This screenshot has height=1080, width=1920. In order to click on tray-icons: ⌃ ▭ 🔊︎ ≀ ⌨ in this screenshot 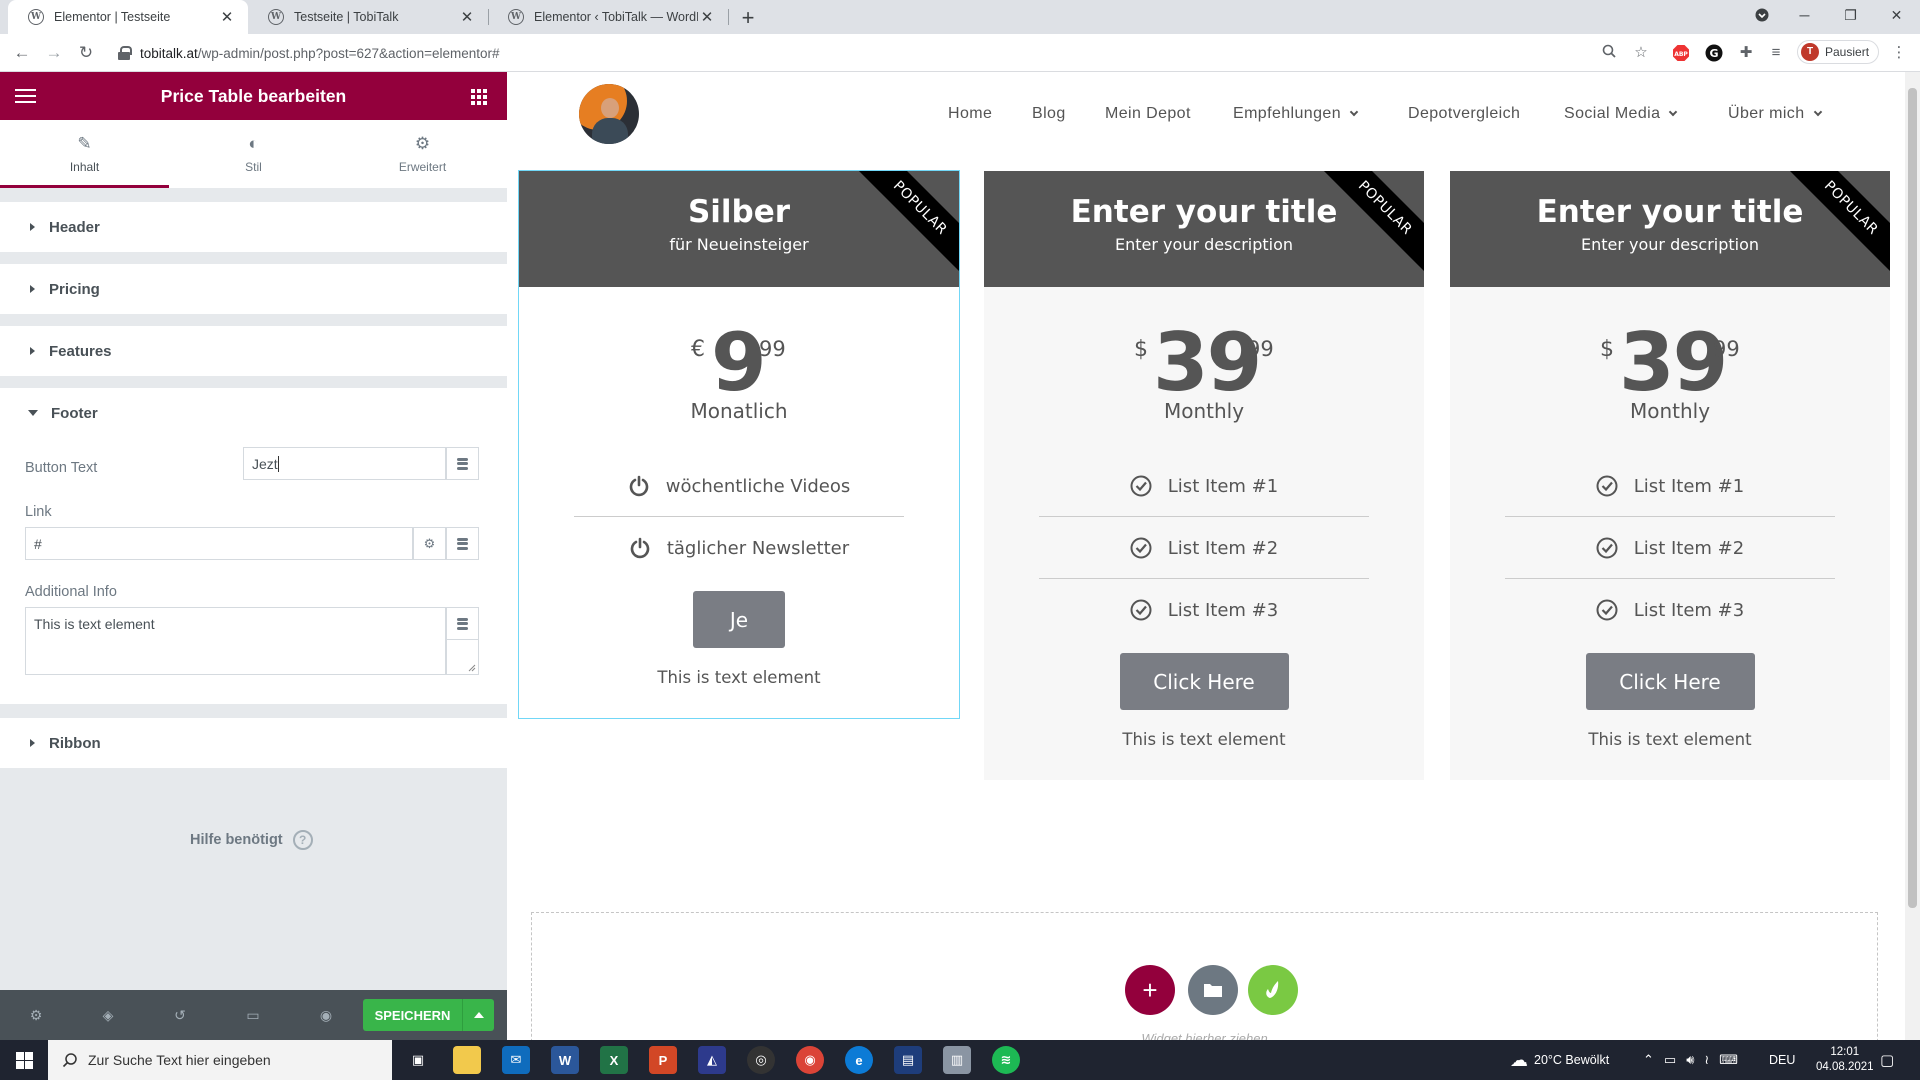, I will do `click(1695, 1060)`.